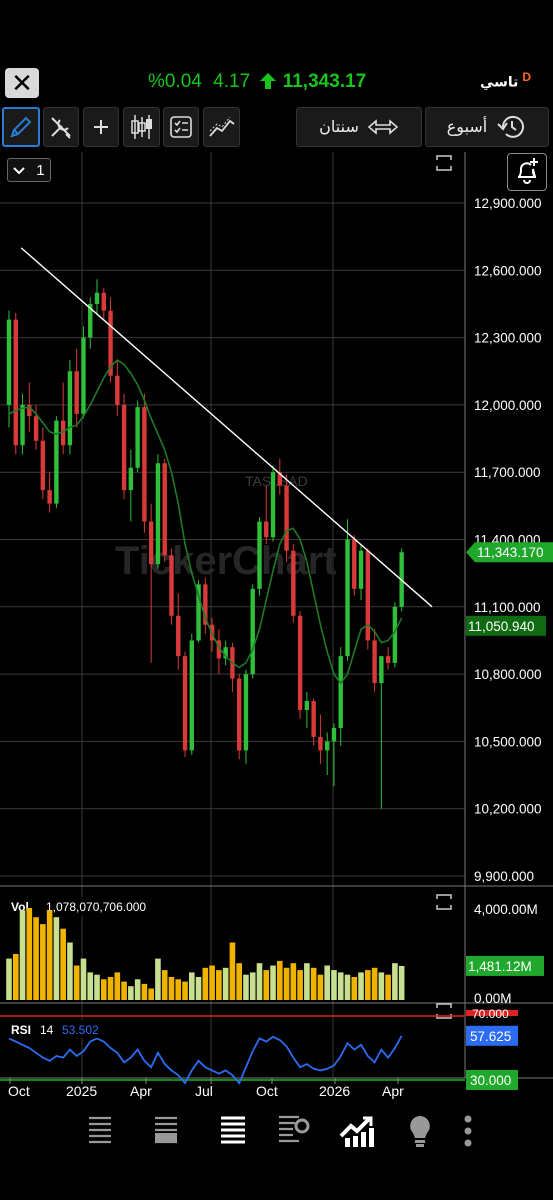 This screenshot has height=1200, width=553. What do you see at coordinates (490, 1080) in the screenshot?
I see `rsi-low-label: 30.000` at bounding box center [490, 1080].